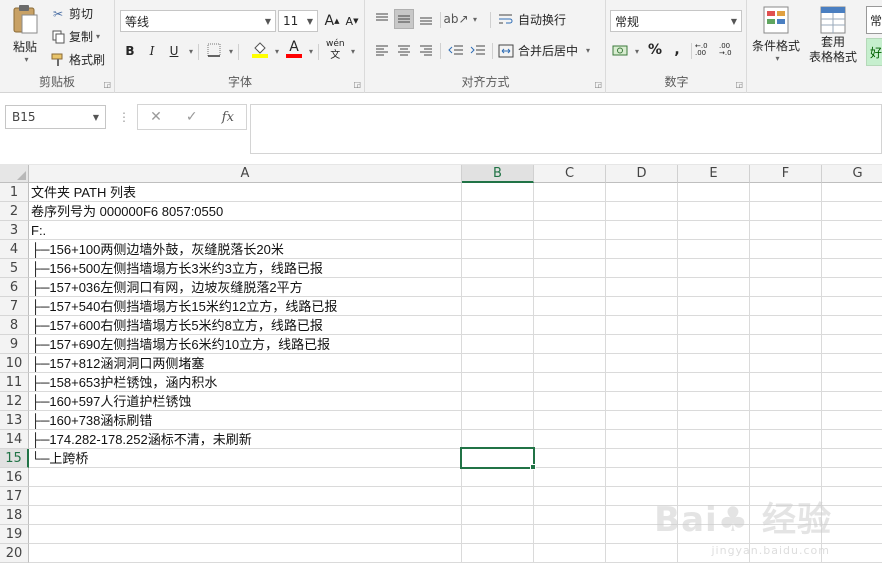 The height and width of the screenshot is (563, 882). Describe the element at coordinates (14, 325) in the screenshot. I see `row-header-8: 8` at that location.